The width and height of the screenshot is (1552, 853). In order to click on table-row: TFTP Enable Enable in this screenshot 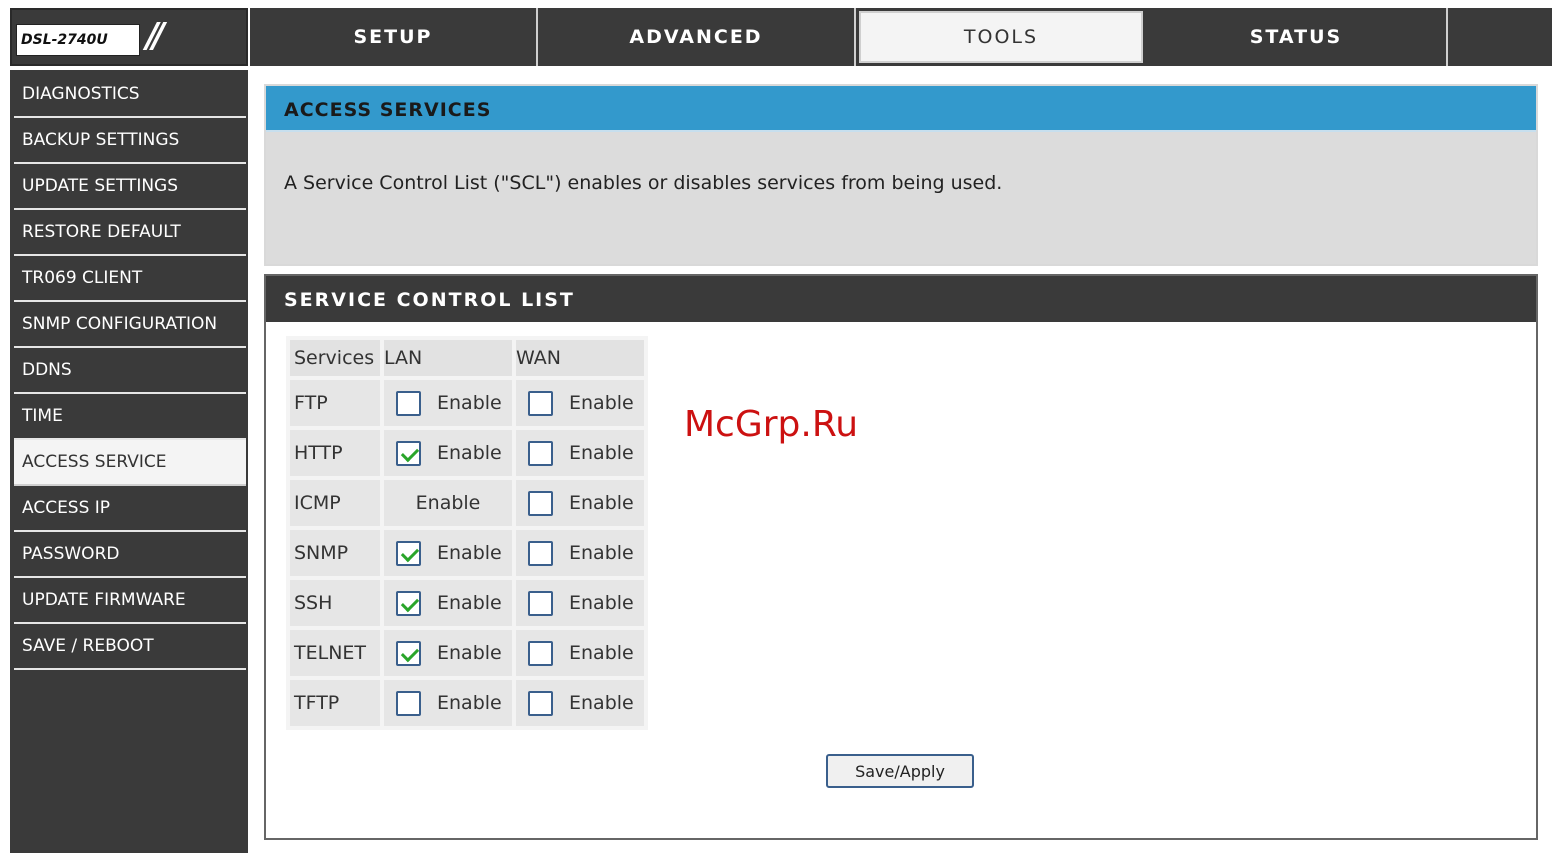, I will do `click(467, 703)`.